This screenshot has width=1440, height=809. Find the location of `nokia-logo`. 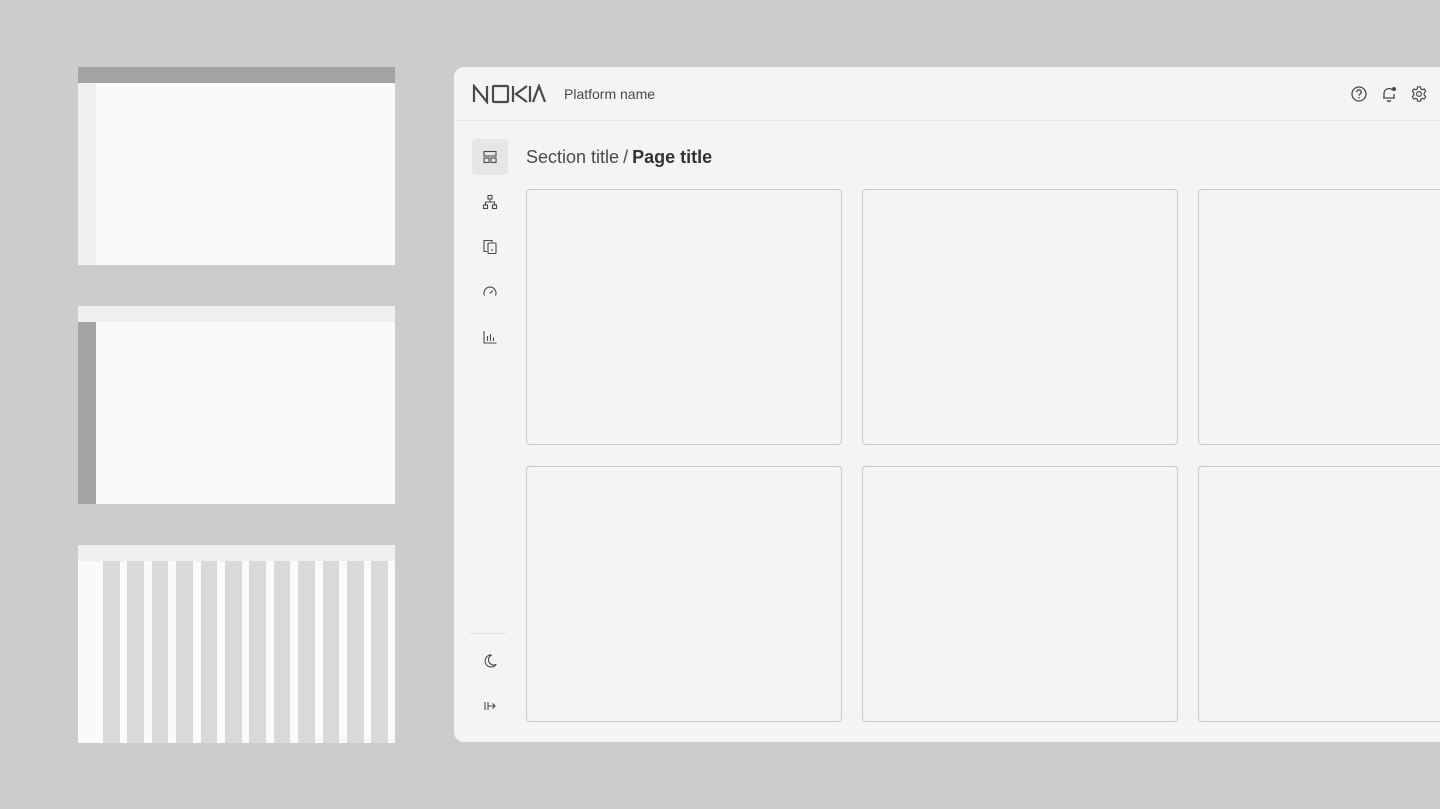

nokia-logo is located at coordinates (509, 94).